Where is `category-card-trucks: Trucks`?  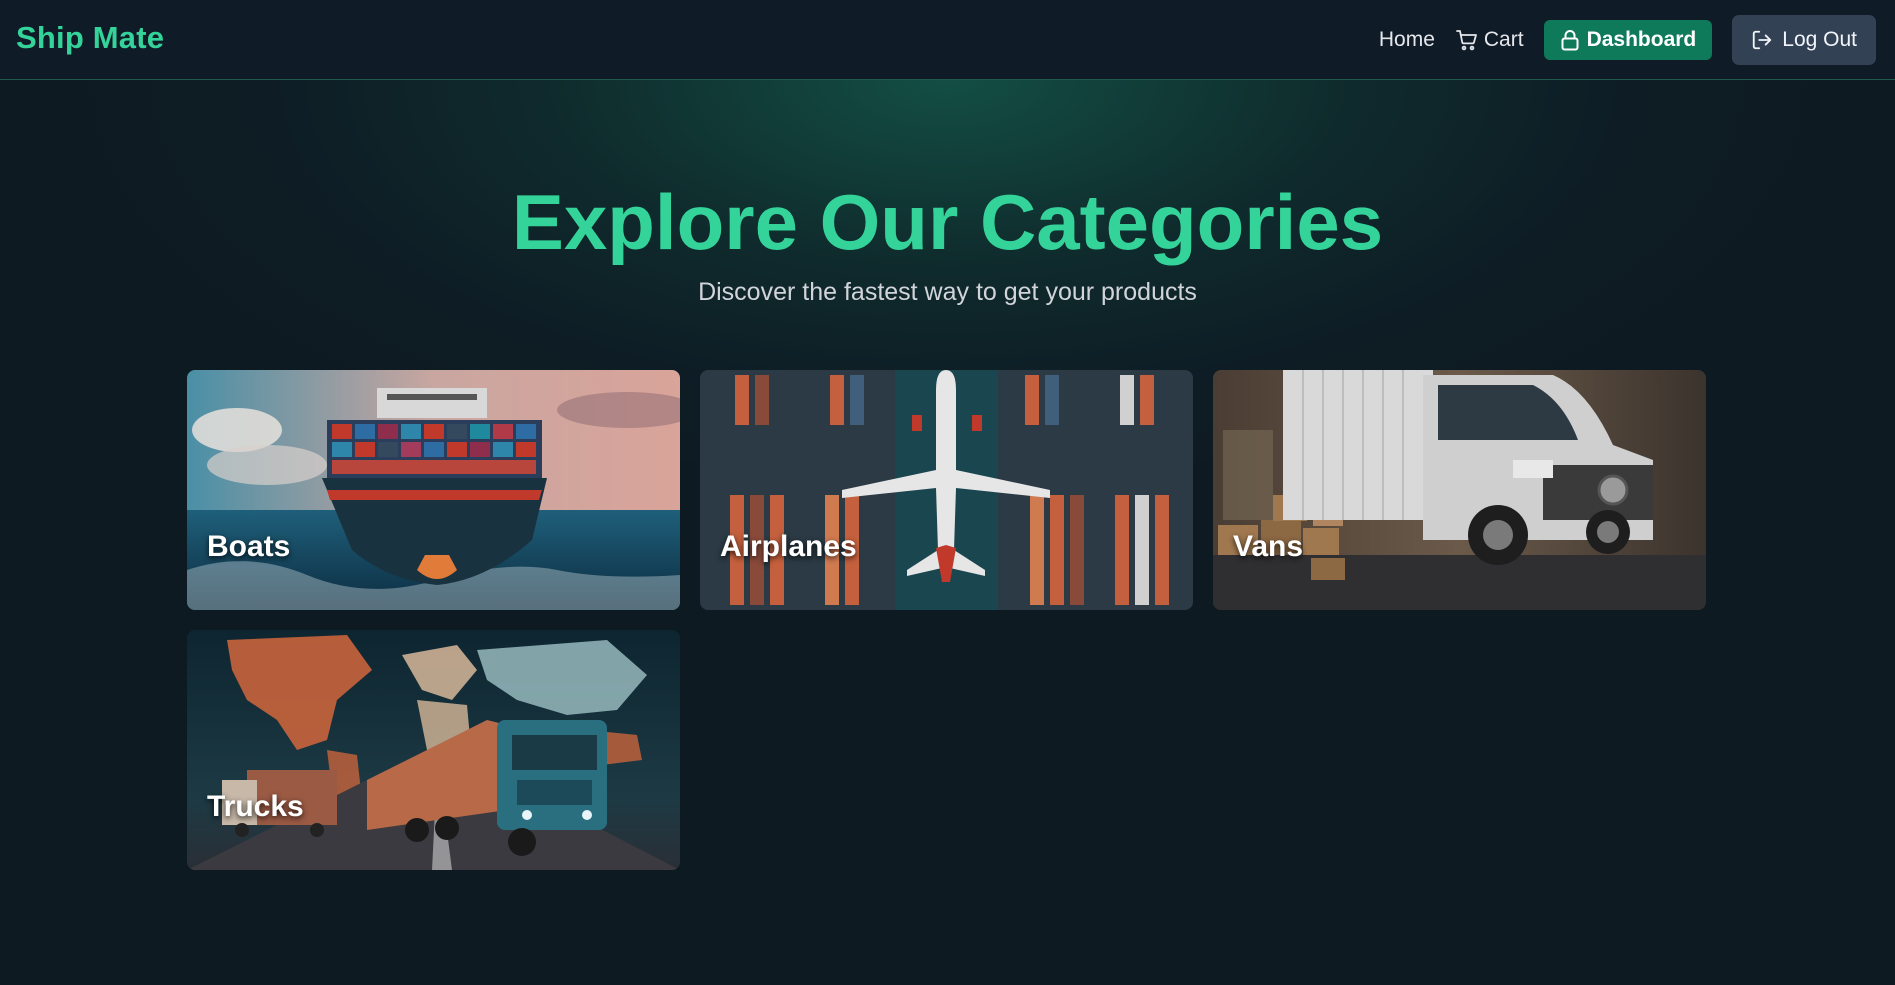
category-card-trucks: Trucks is located at coordinates (433, 750).